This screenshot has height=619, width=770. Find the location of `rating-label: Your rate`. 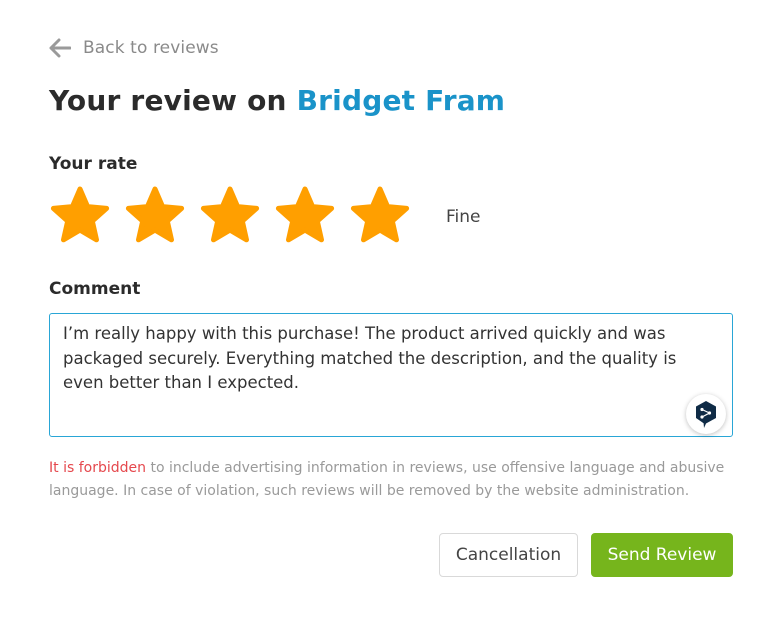

rating-label: Your rate is located at coordinates (93, 164).